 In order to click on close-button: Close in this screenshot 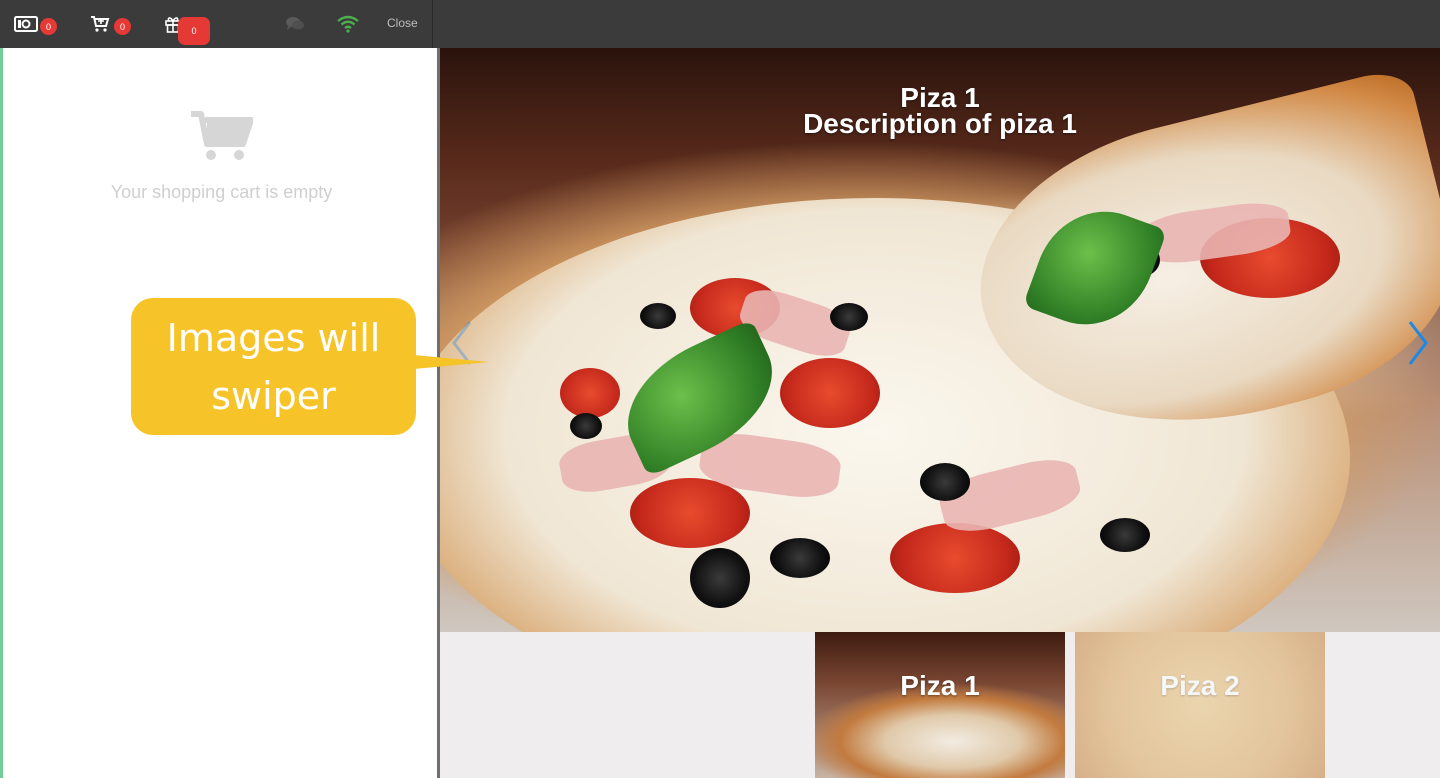, I will do `click(402, 23)`.